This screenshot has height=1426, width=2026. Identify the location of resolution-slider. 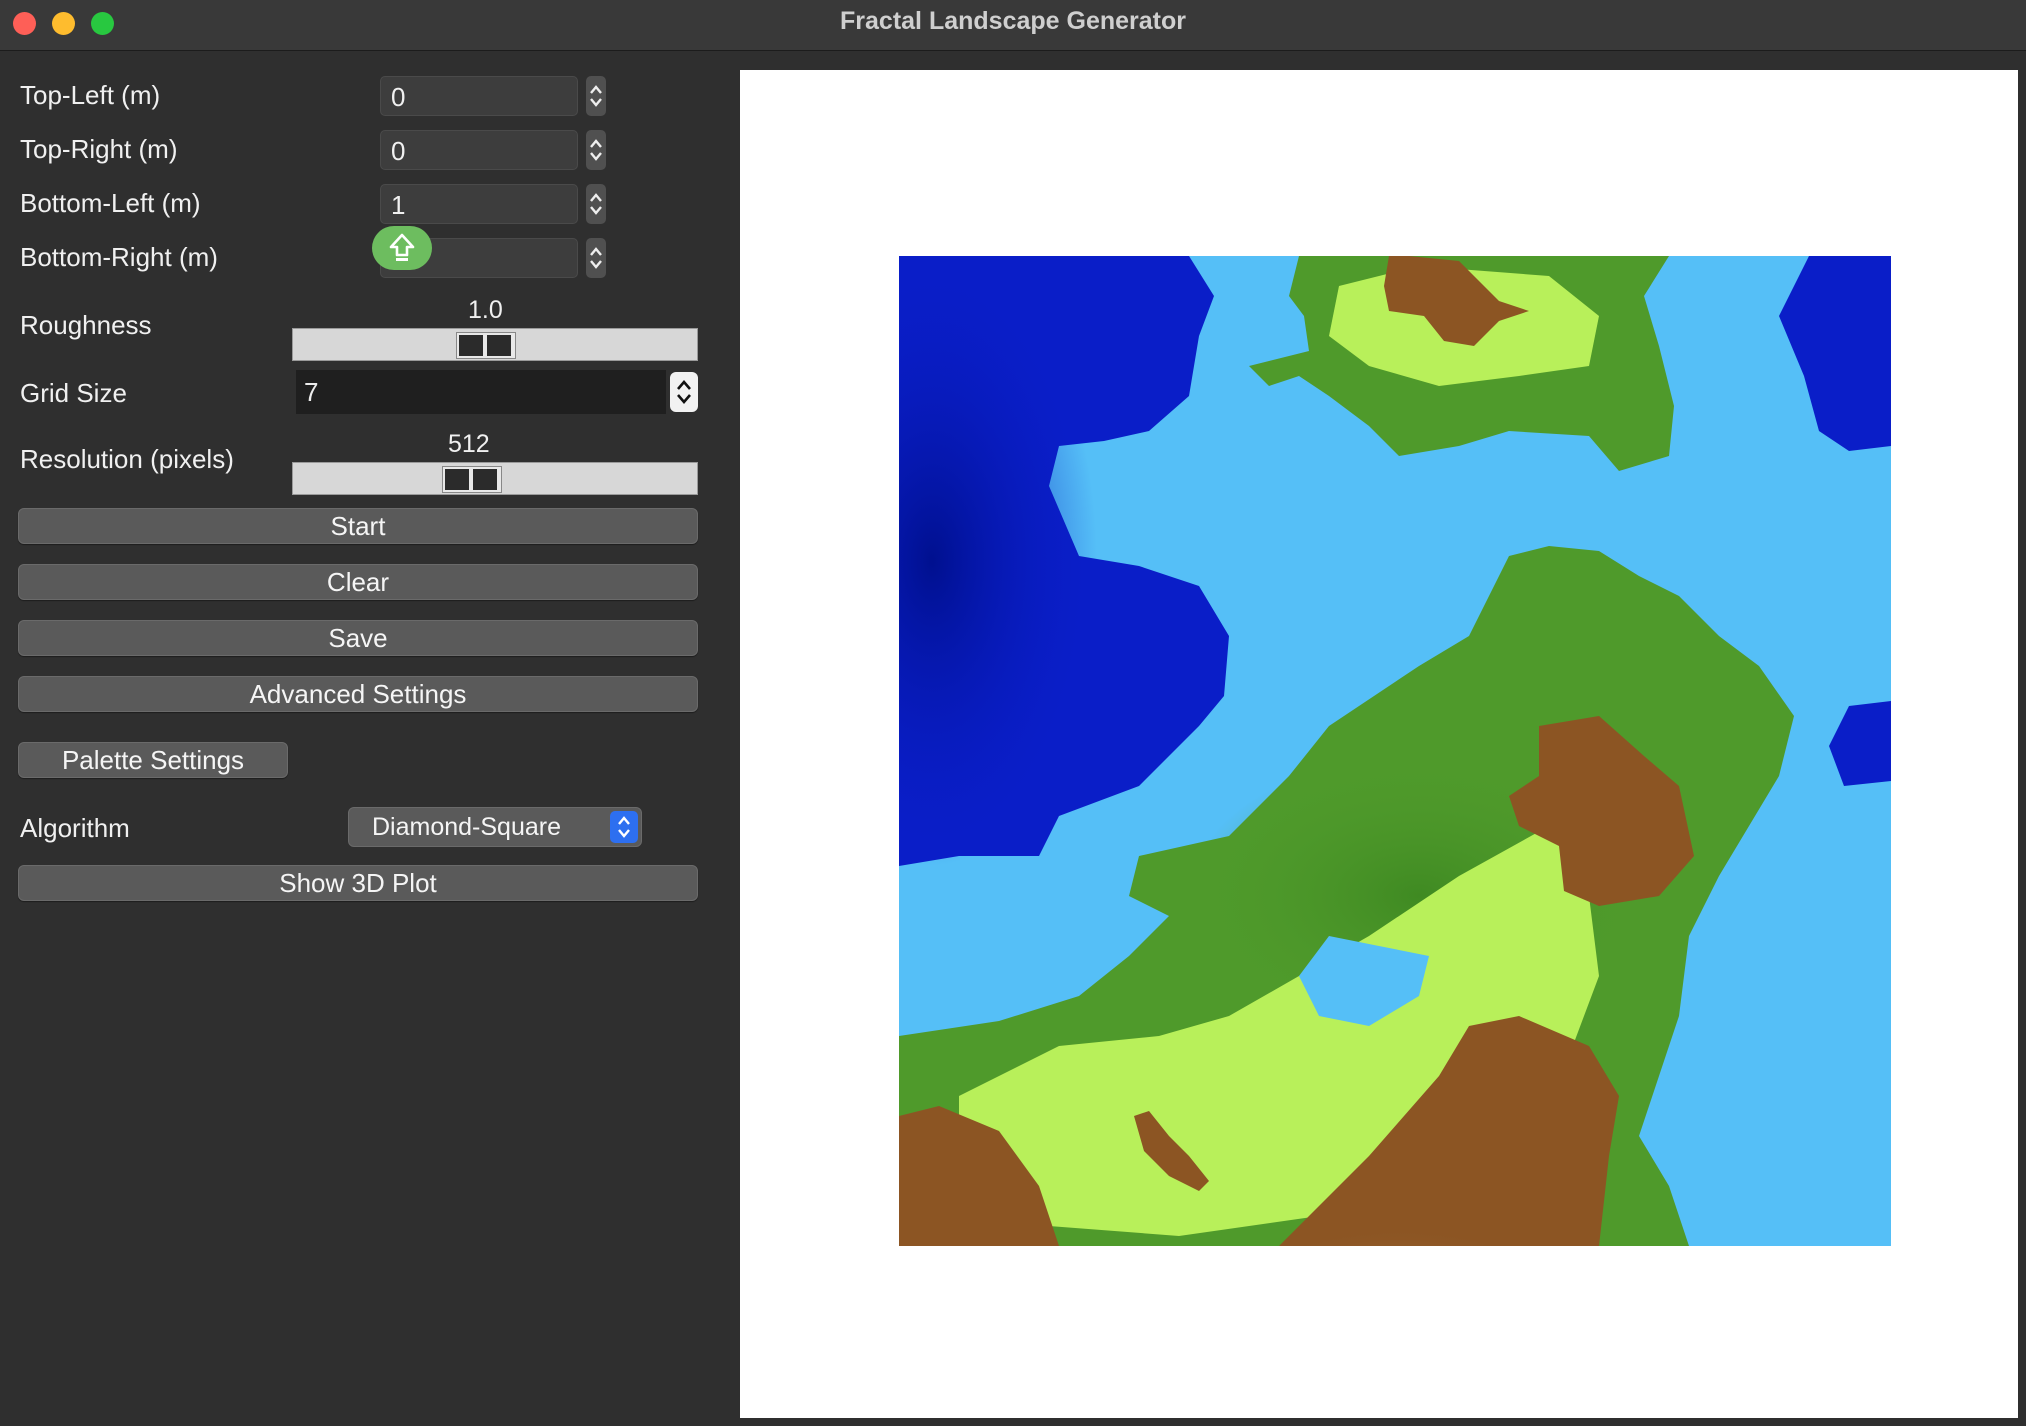
(495, 478).